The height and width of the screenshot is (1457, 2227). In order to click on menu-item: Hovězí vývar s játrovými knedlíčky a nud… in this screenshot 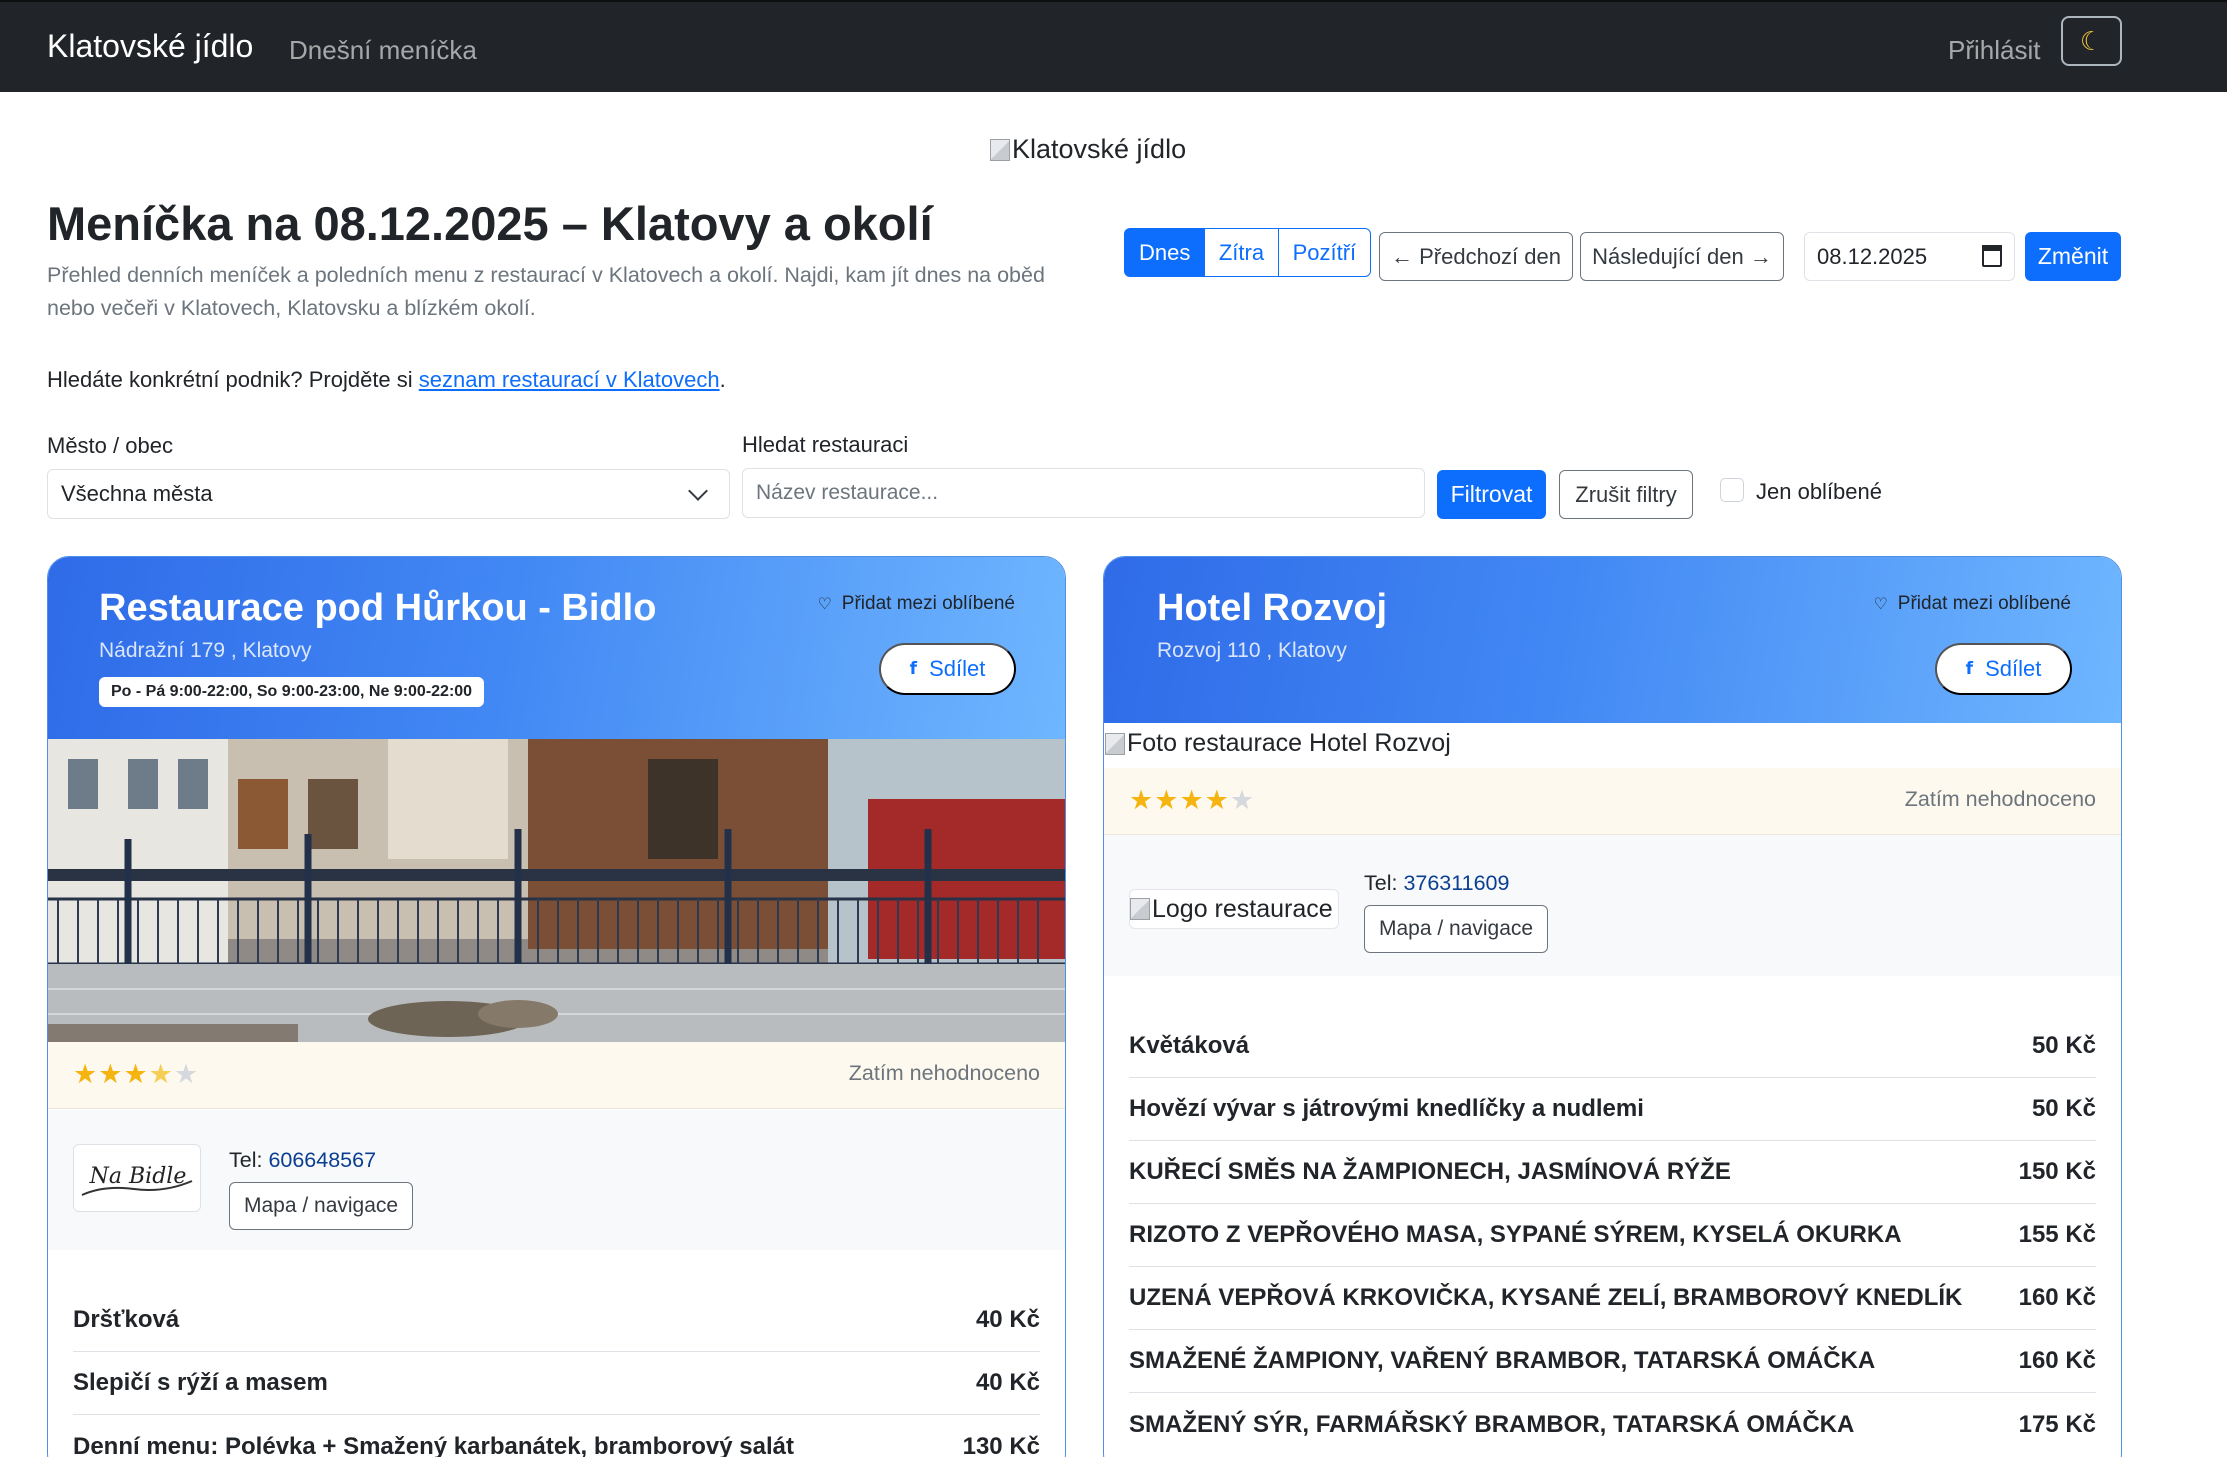, I will do `click(1612, 1109)`.